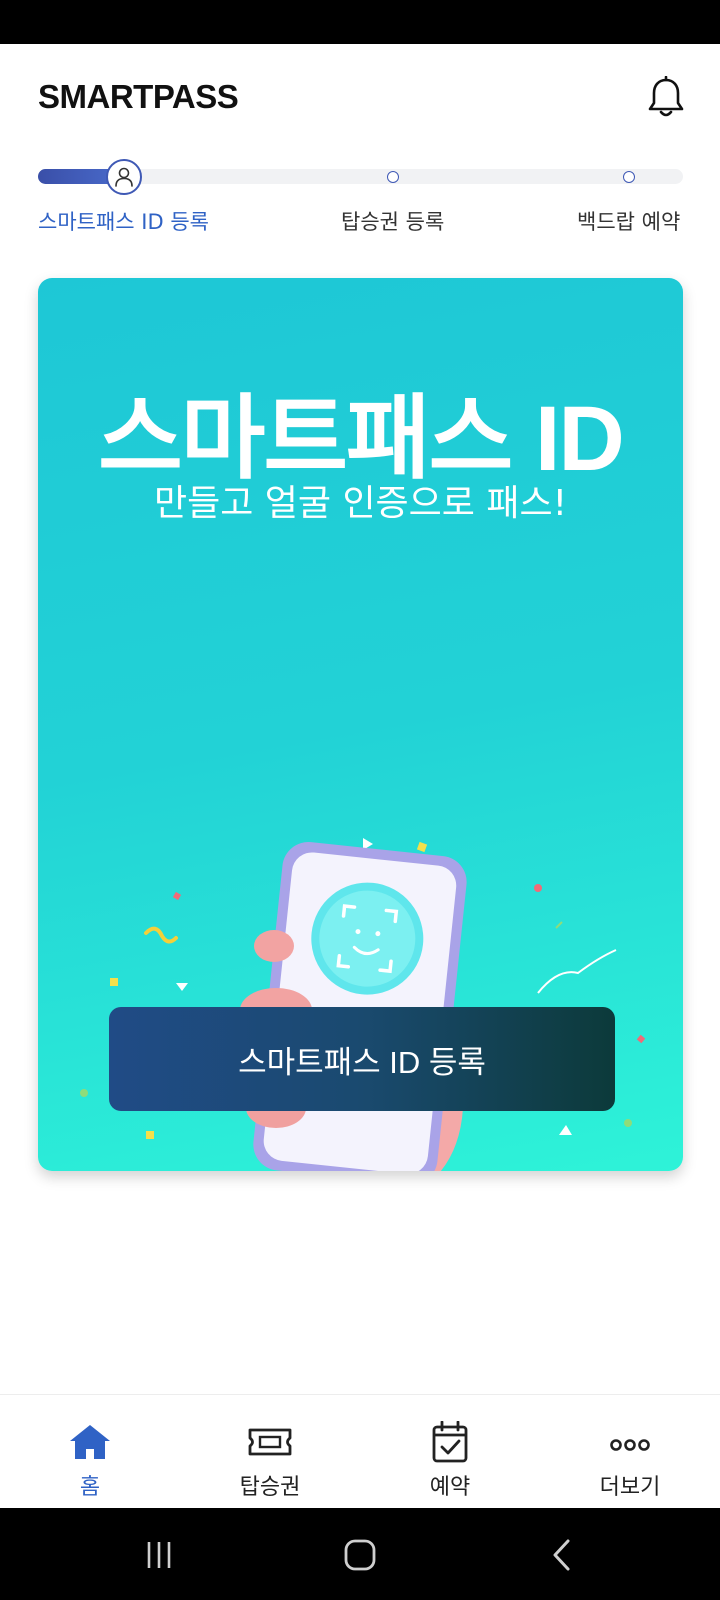  I want to click on progress-user-icon, so click(124, 177).